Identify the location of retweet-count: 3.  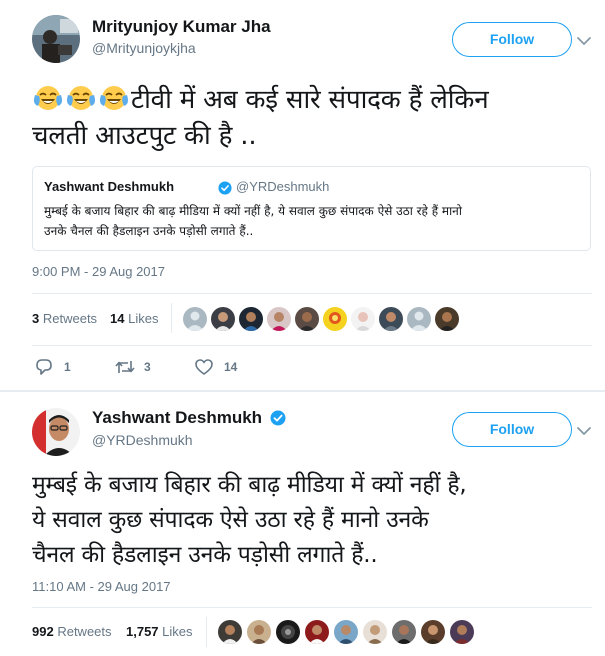
(147, 367).